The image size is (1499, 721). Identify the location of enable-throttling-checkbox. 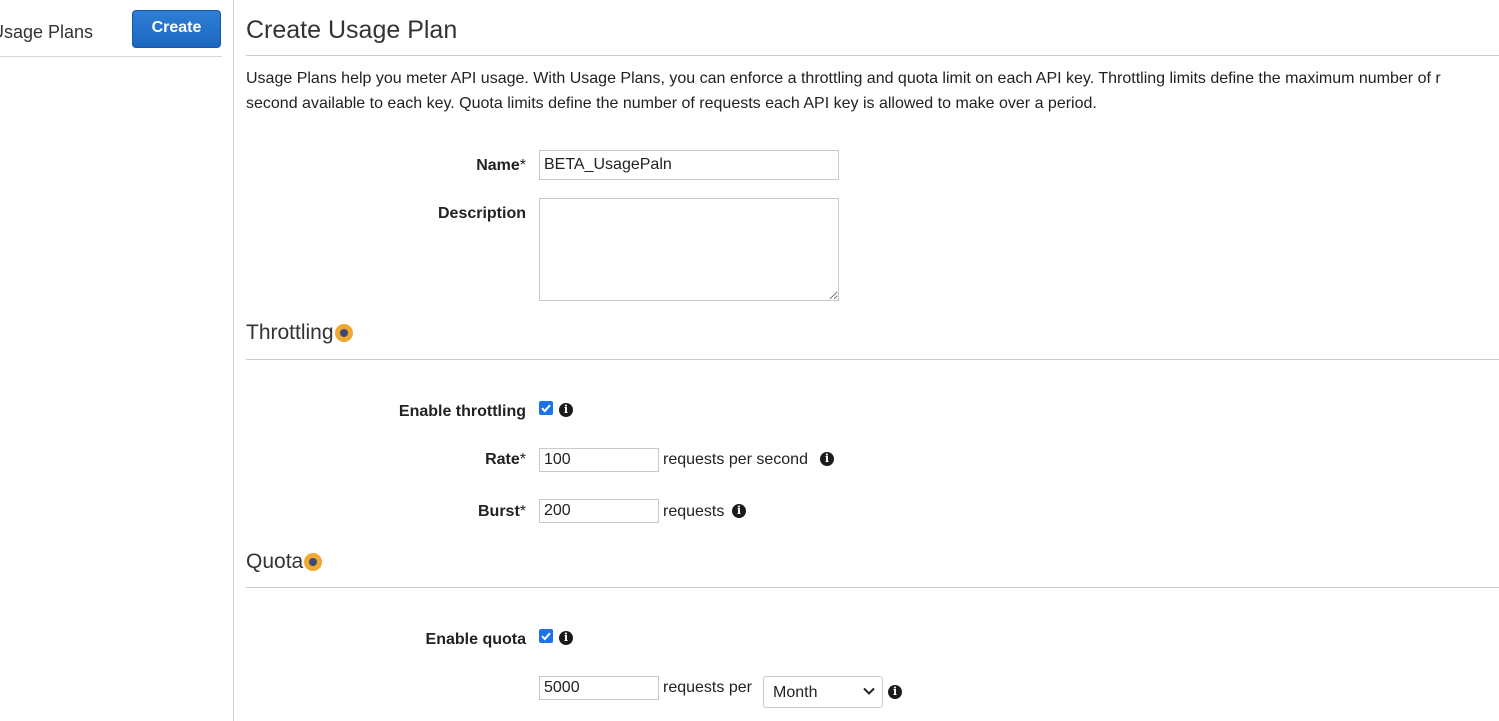
(546, 408).